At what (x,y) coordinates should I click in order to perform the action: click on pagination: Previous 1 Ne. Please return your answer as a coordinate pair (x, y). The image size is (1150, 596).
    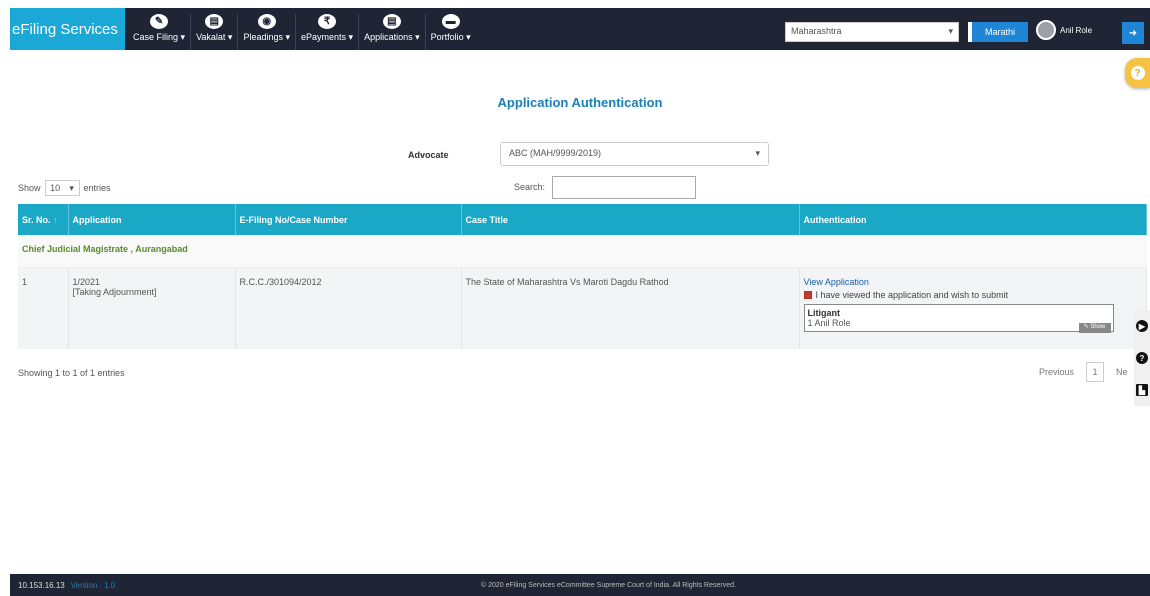
    Looking at the image, I should click on (1083, 372).